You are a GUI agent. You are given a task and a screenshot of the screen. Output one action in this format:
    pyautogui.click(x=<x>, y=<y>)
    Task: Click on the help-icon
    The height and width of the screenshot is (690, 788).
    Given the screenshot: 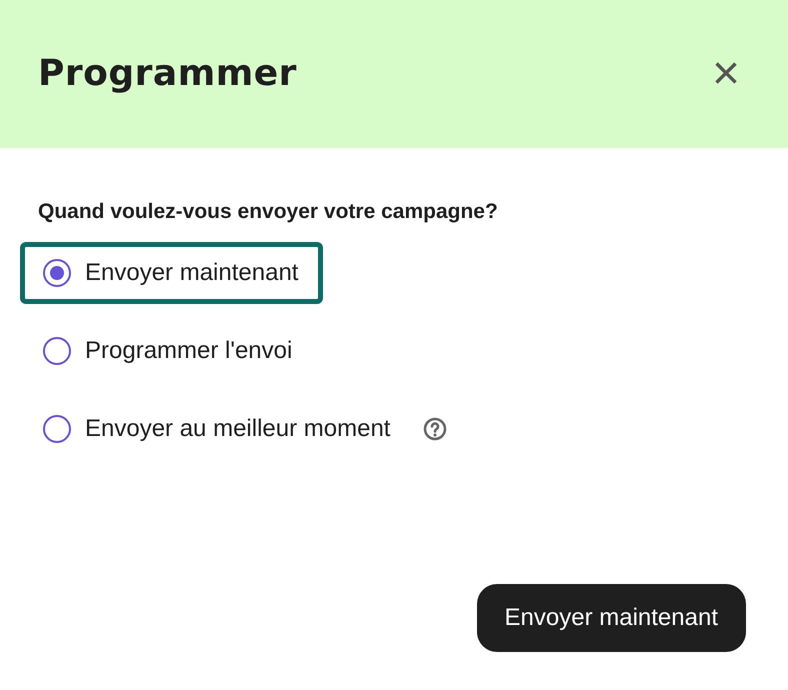 What is the action you would take?
    pyautogui.click(x=435, y=428)
    